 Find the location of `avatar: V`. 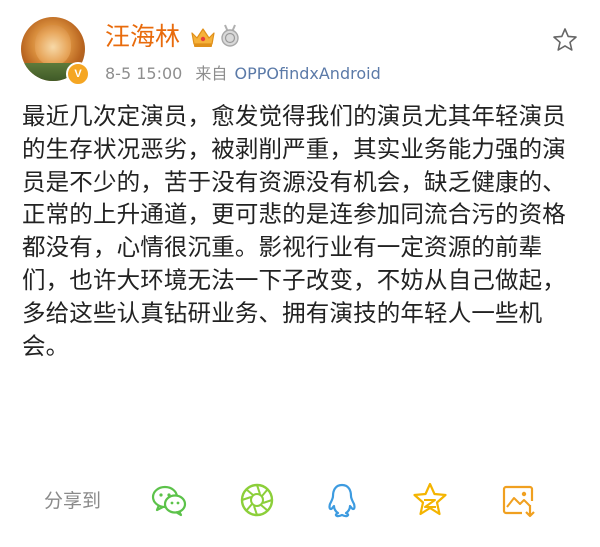

avatar: V is located at coordinates (55, 51).